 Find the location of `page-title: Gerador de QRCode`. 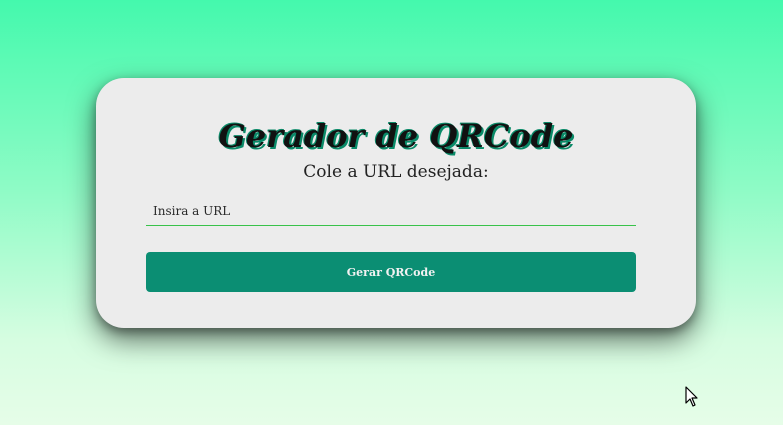

page-title: Gerador de QRCode is located at coordinates (396, 136).